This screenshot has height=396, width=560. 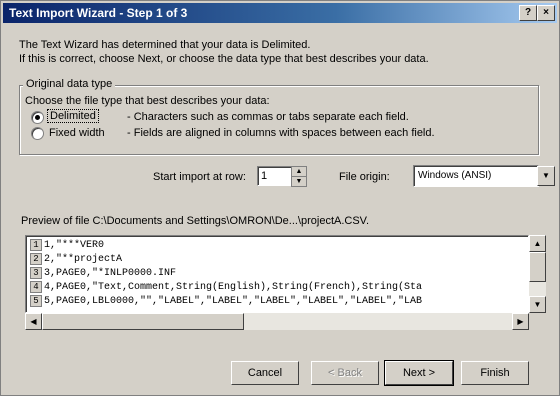 I want to click on start-row-input: 1, so click(x=274, y=176).